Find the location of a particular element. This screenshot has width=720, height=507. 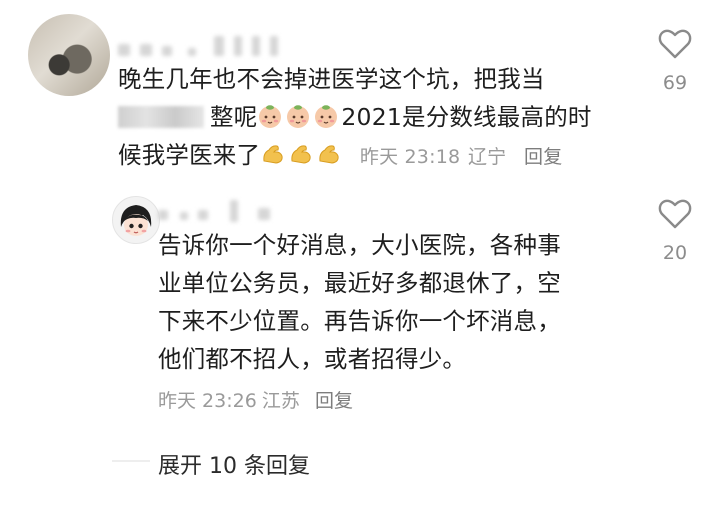

reply-time: 昨天 23:26 is located at coordinates (207, 401).